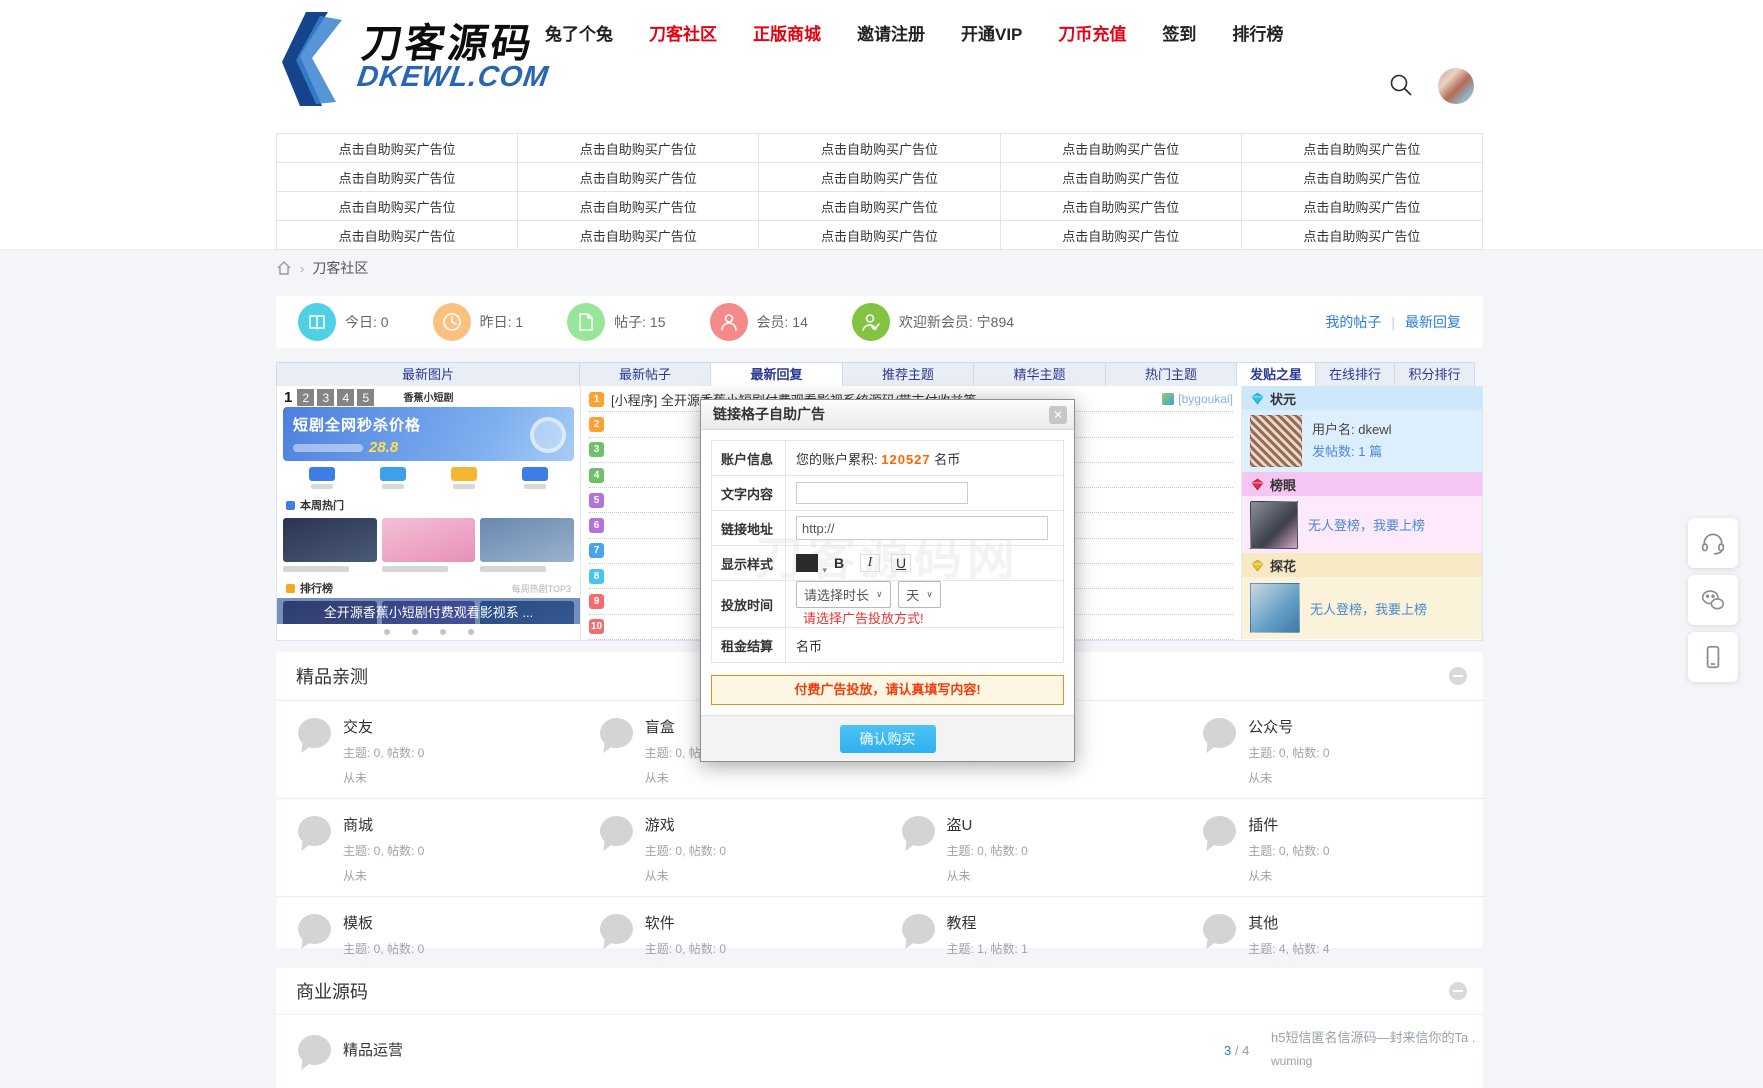 The width and height of the screenshot is (1763, 1088). What do you see at coordinates (919, 594) in the screenshot?
I see `unit-select: 天 ∨` at bounding box center [919, 594].